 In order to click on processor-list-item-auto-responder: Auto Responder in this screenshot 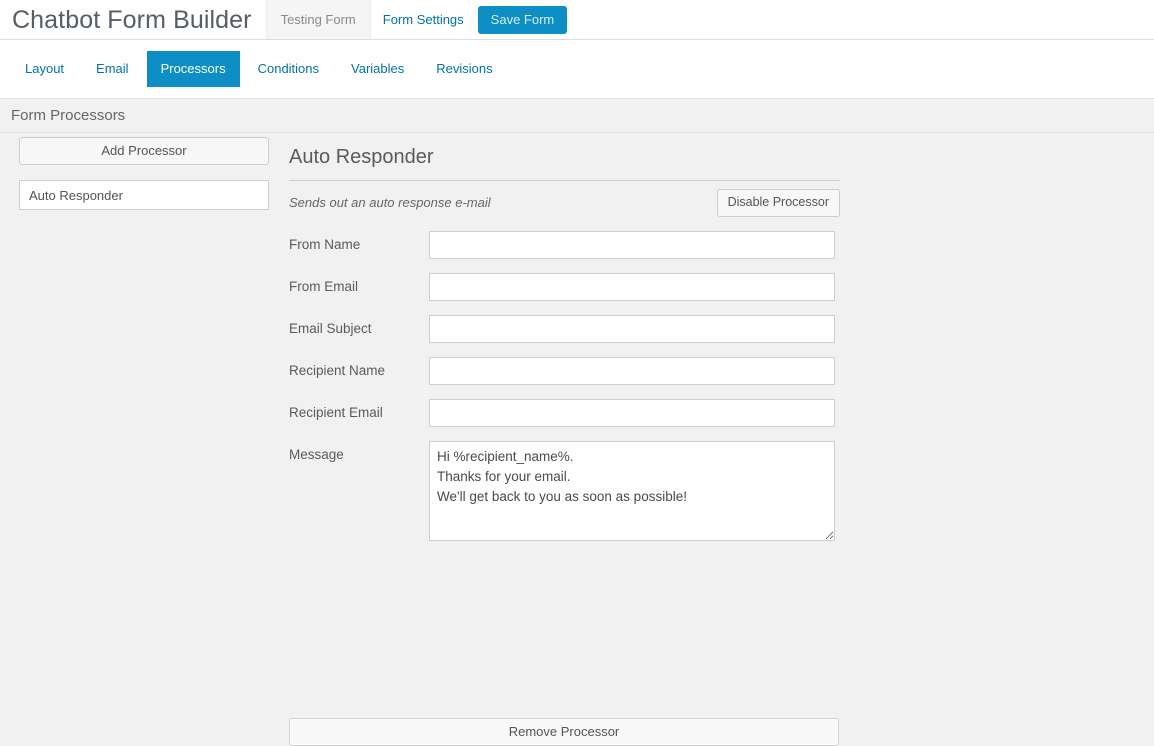, I will do `click(144, 195)`.